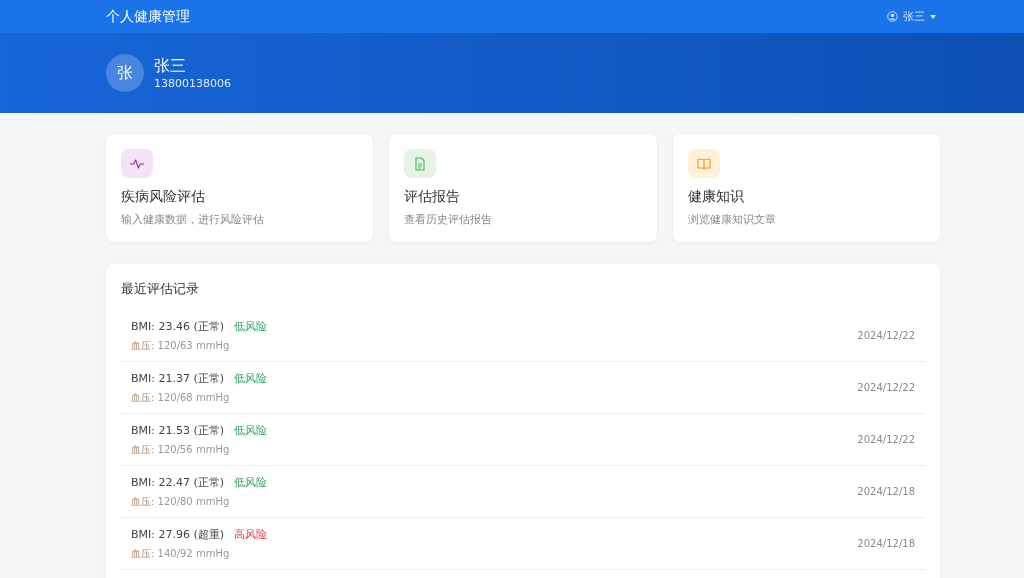  I want to click on blood-pressure: 血压: 120/63 mmHg, so click(181, 345).